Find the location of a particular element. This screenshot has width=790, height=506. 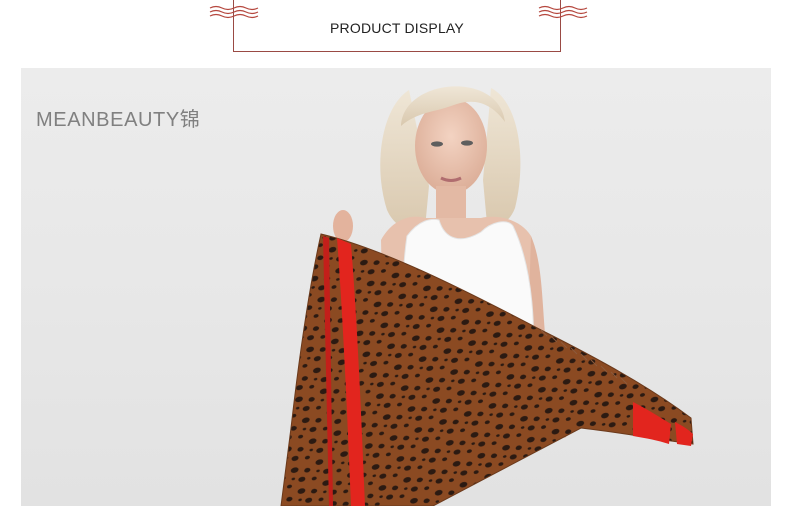

section-title: PRODUCT DISPLAY is located at coordinates (397, 28).